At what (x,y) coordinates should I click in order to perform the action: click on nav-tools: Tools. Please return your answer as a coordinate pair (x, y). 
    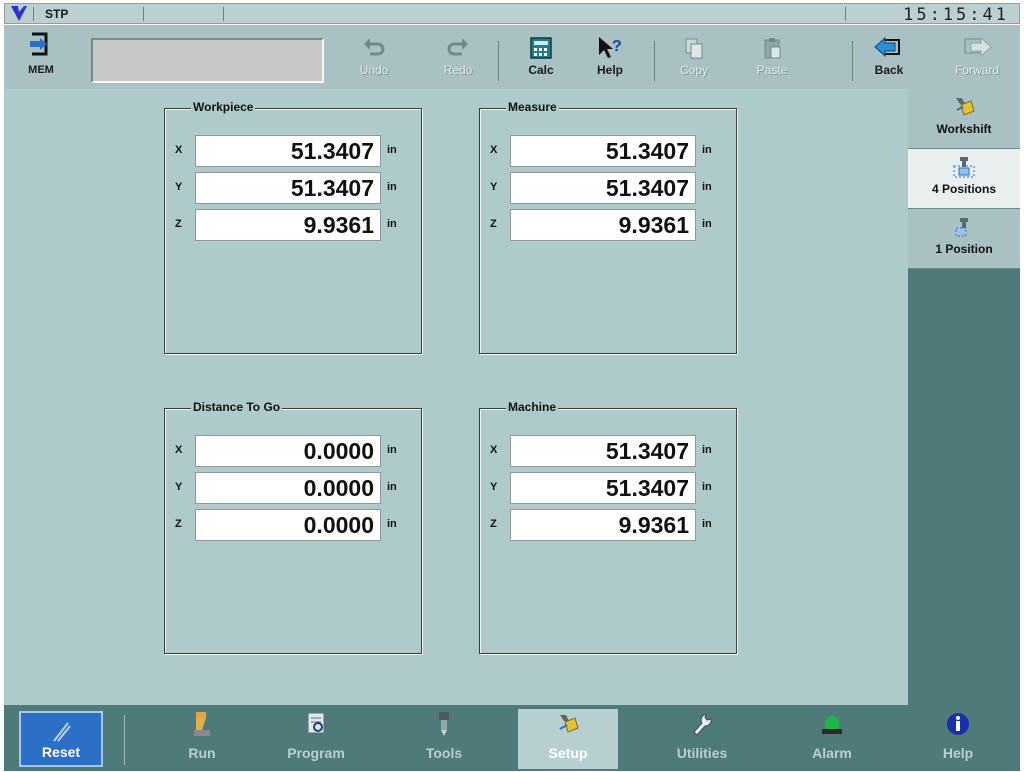
    Looking at the image, I should click on (444, 739).